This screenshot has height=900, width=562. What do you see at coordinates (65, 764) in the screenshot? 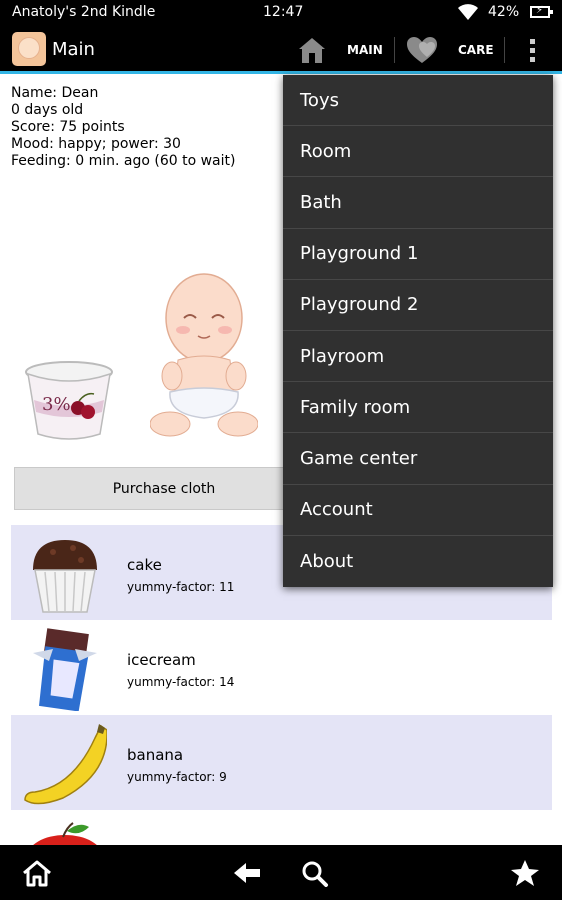
I see `banana-icon` at bounding box center [65, 764].